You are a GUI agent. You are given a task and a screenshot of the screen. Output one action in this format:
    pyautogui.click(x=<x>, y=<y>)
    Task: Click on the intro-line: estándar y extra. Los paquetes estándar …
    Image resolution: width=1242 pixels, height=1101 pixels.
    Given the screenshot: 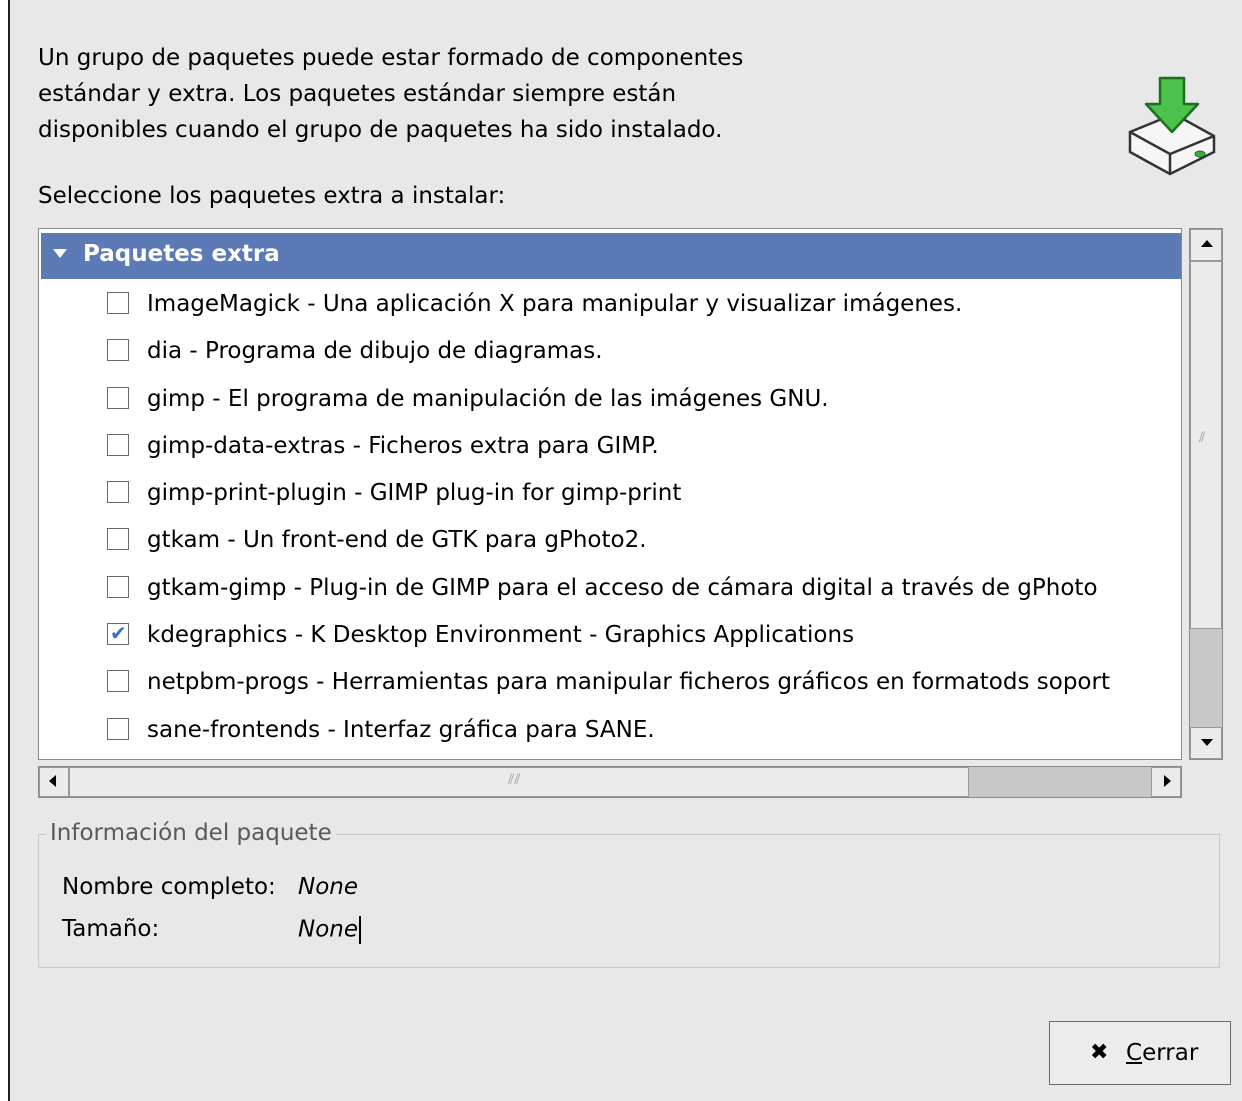 What is the action you would take?
    pyautogui.click(x=357, y=94)
    